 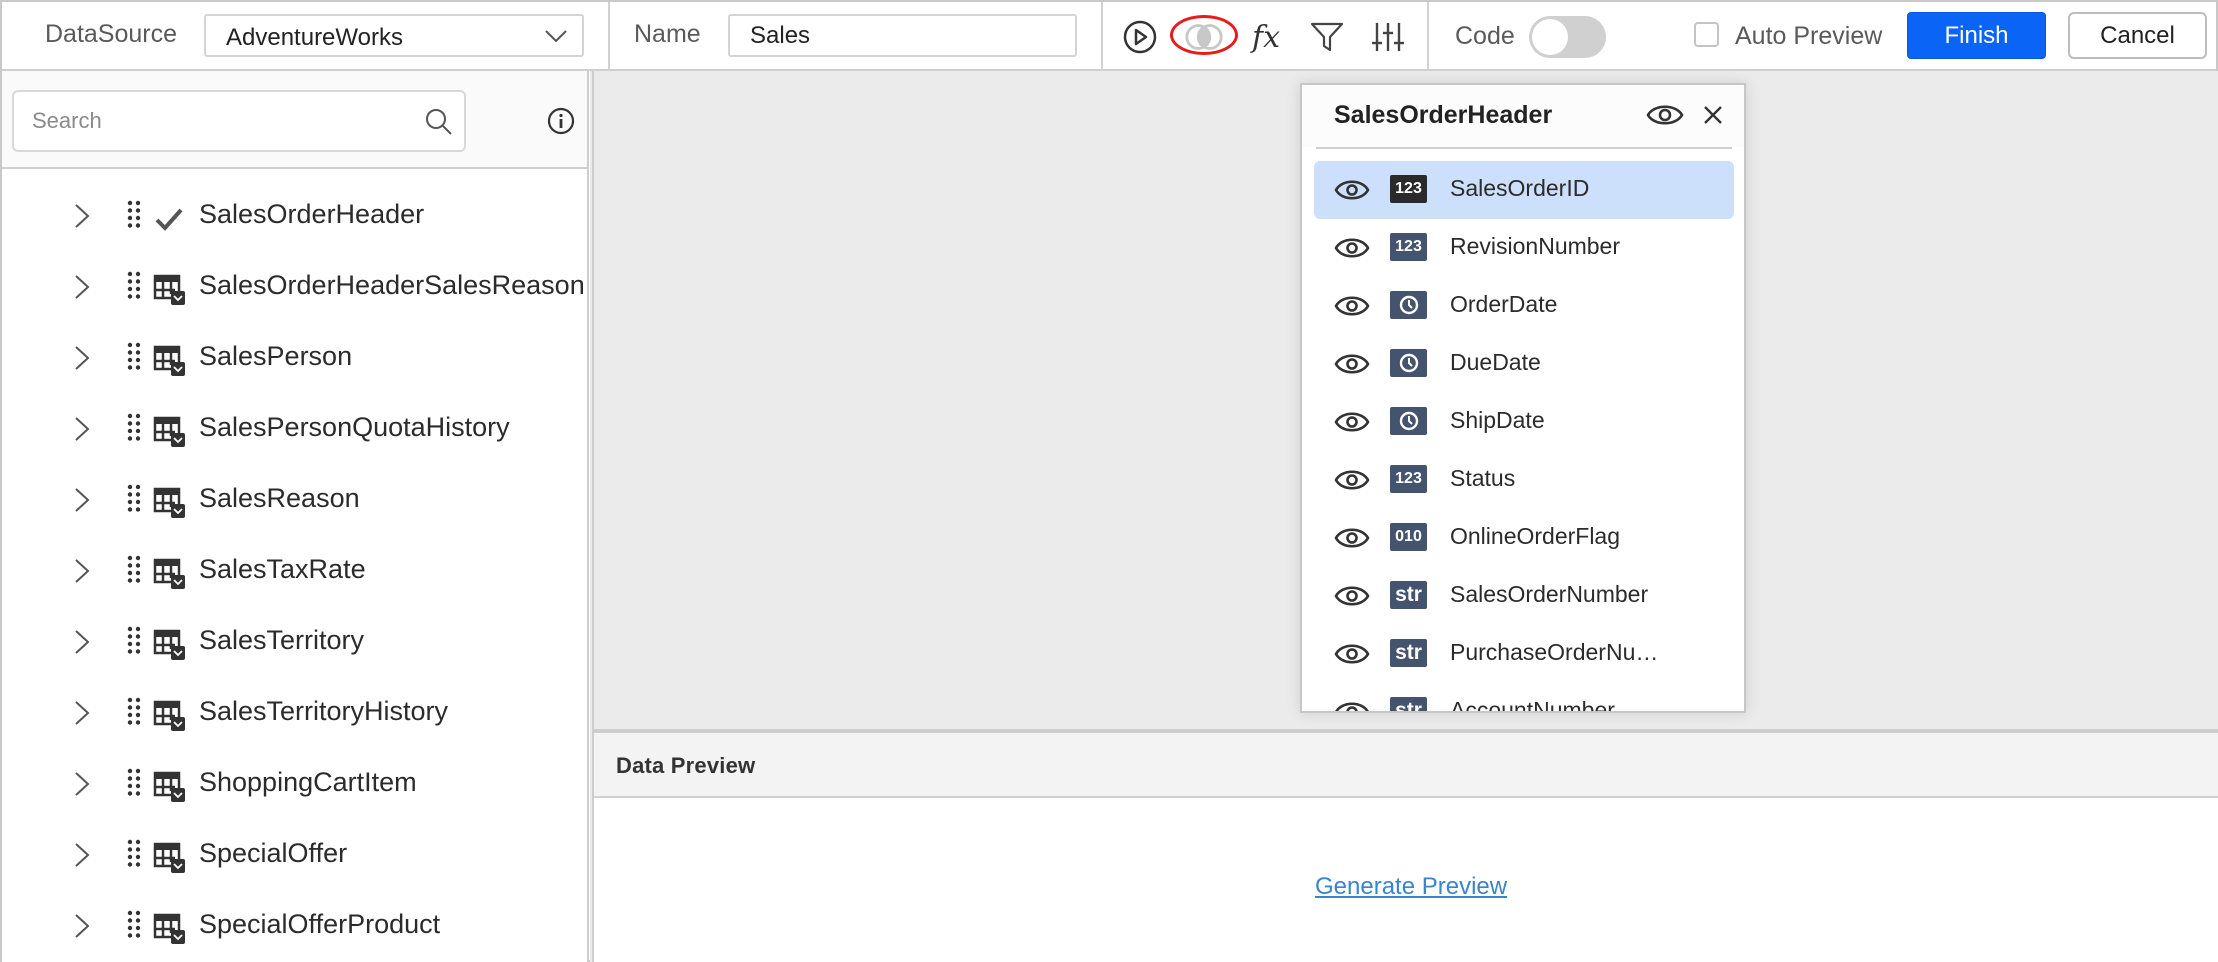 I want to click on search-icon, so click(x=439, y=122).